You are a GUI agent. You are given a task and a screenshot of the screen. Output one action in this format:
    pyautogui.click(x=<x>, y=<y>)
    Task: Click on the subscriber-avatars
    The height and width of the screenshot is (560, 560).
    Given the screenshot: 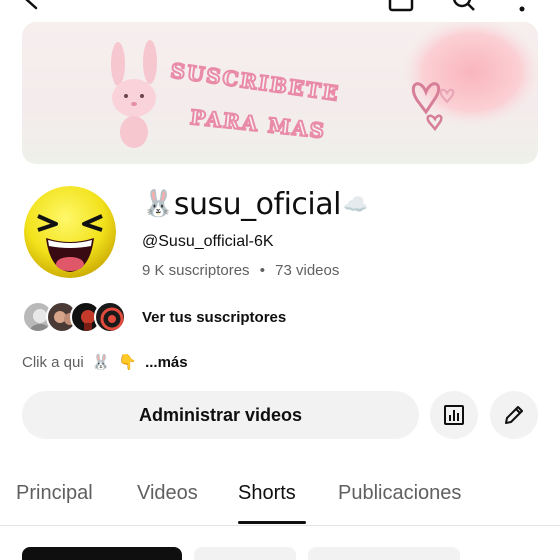 What is the action you would take?
    pyautogui.click(x=76, y=317)
    